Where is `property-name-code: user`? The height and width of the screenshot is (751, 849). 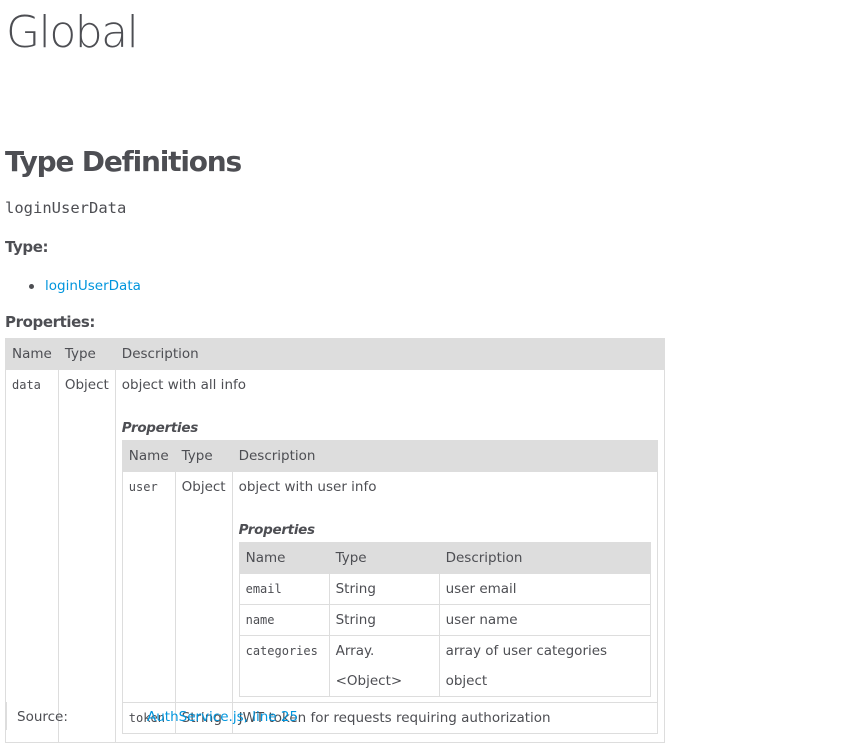
property-name-code: user is located at coordinates (143, 487).